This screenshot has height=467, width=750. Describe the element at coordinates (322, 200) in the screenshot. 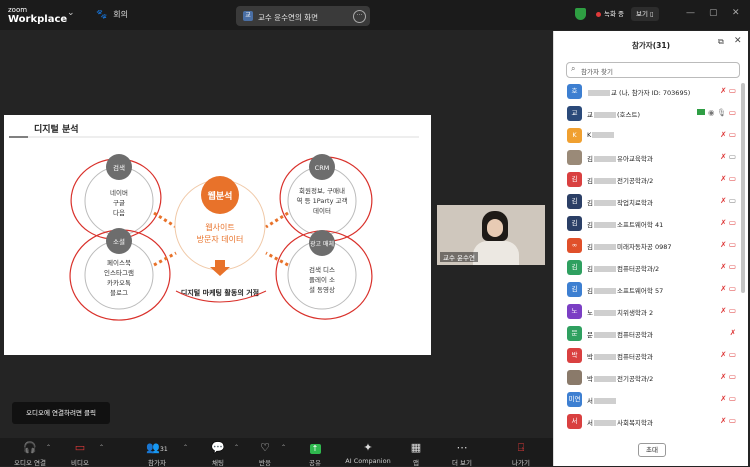

I see `node-line: 역 등 1Party 고객` at that location.